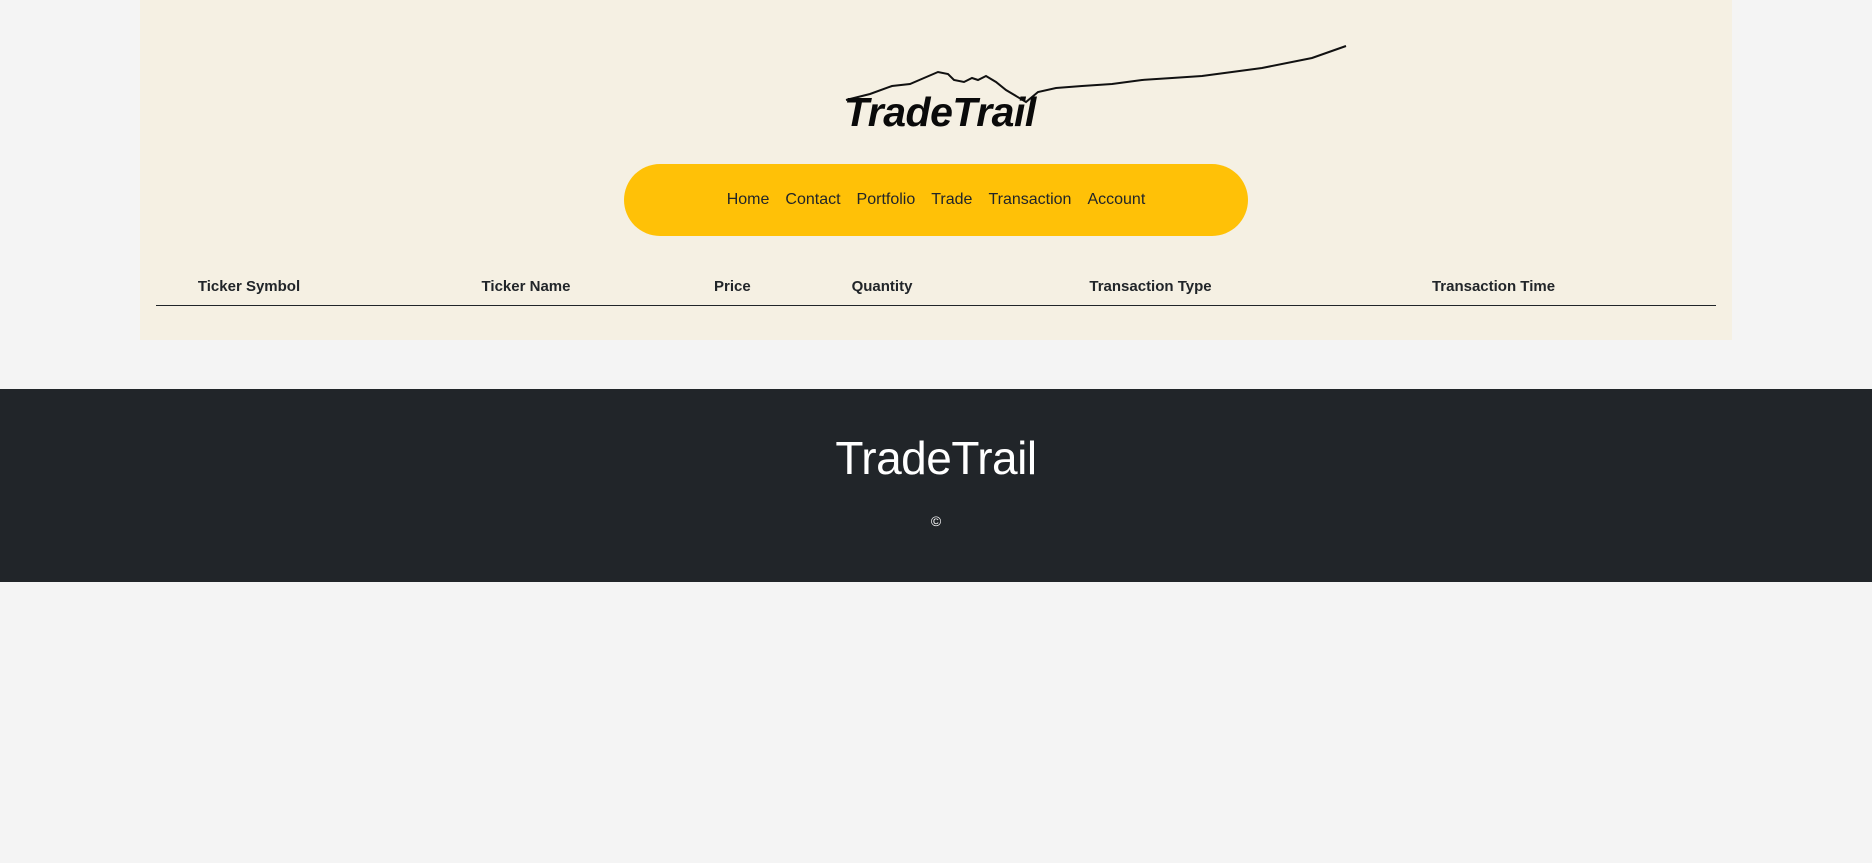 This screenshot has height=863, width=1872. I want to click on footer-copyright: ©, so click(936, 521).